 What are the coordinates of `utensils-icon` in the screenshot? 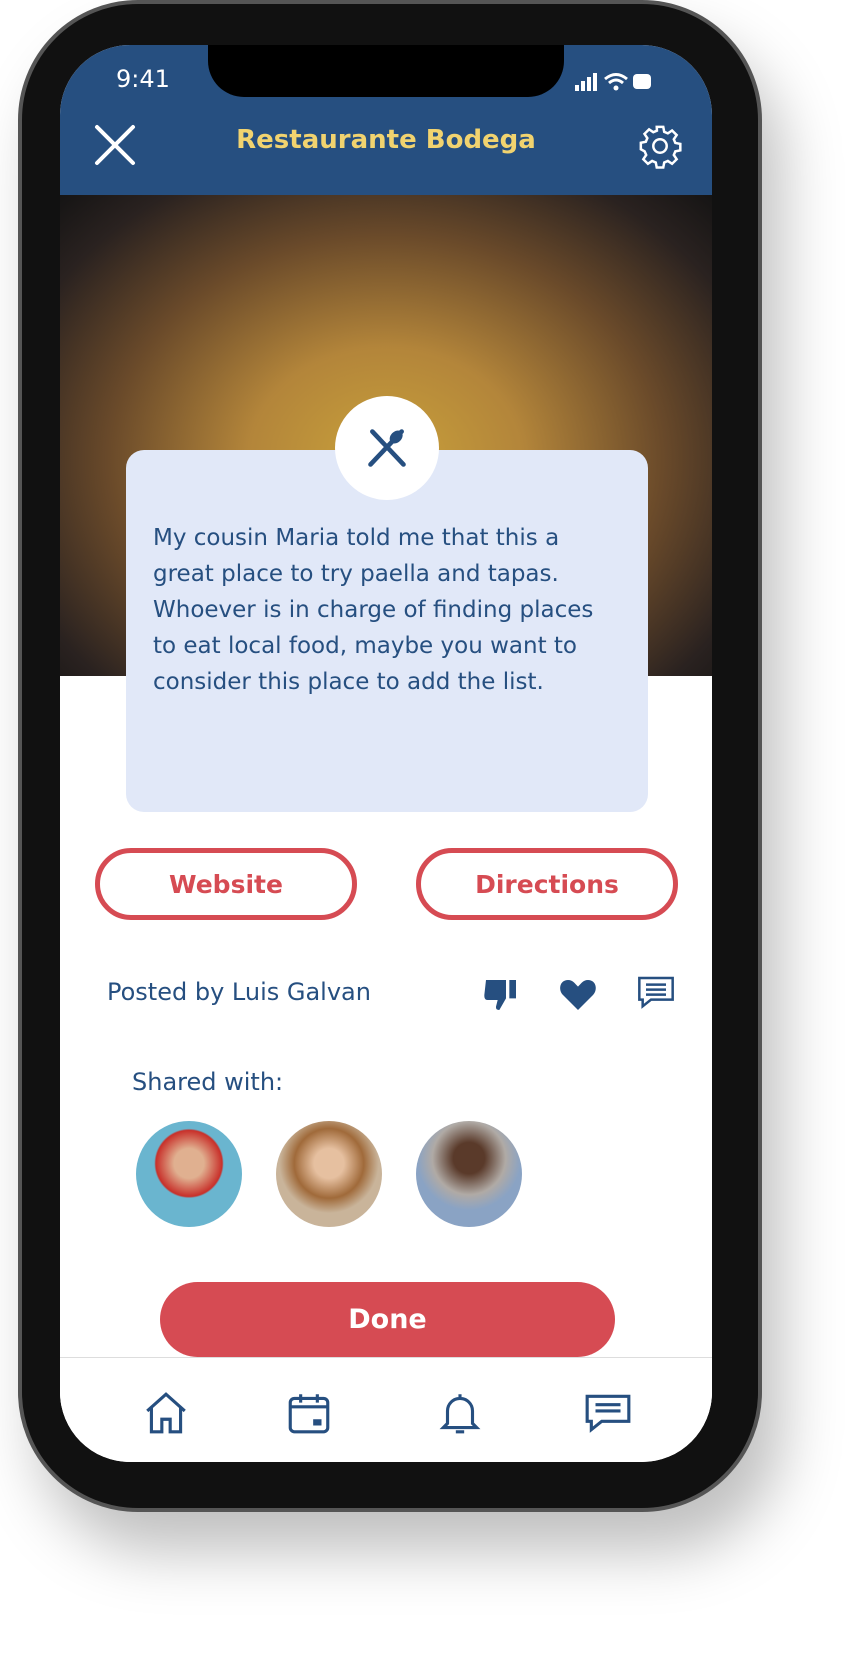 It's located at (387, 448).